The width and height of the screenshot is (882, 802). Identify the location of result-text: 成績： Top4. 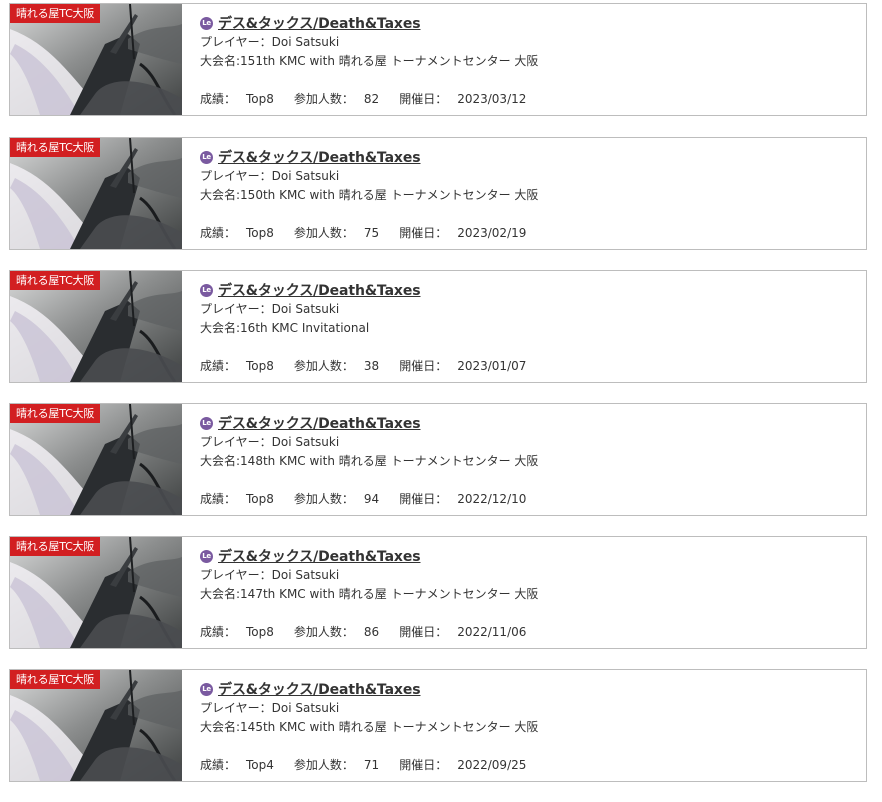
(237, 765).